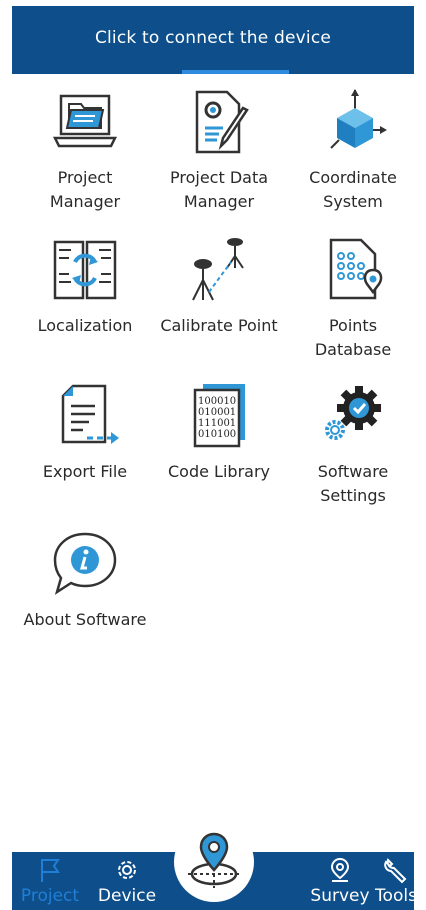 The height and width of the screenshot is (910, 426). What do you see at coordinates (353, 150) in the screenshot?
I see `menu-item-coordinate-system: Coordinate System` at bounding box center [353, 150].